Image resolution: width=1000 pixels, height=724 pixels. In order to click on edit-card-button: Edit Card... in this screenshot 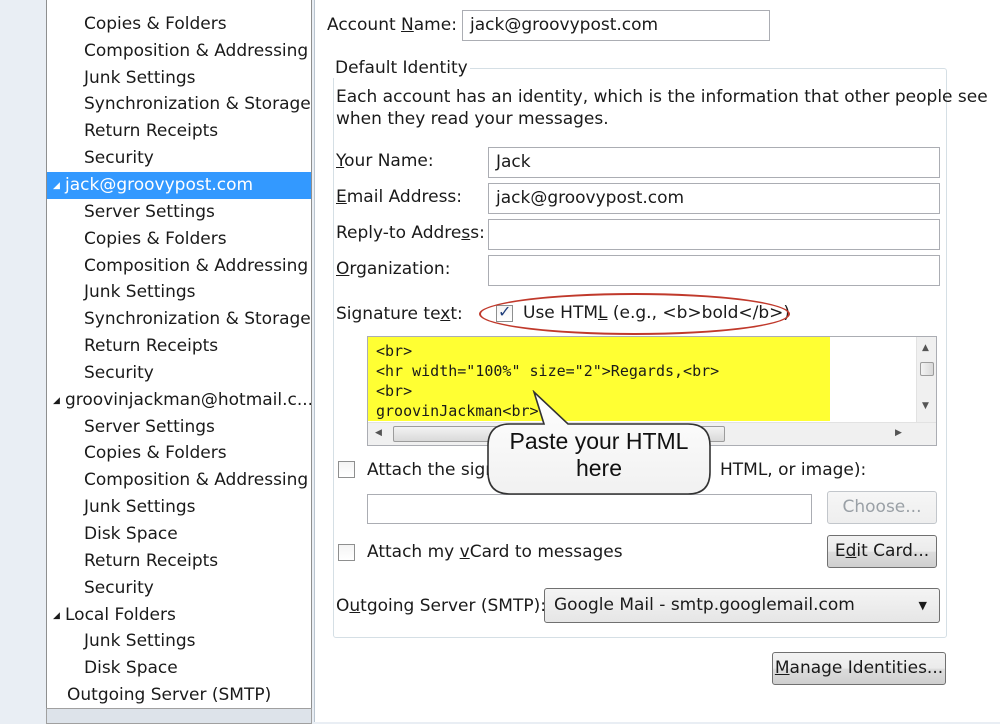, I will do `click(882, 551)`.